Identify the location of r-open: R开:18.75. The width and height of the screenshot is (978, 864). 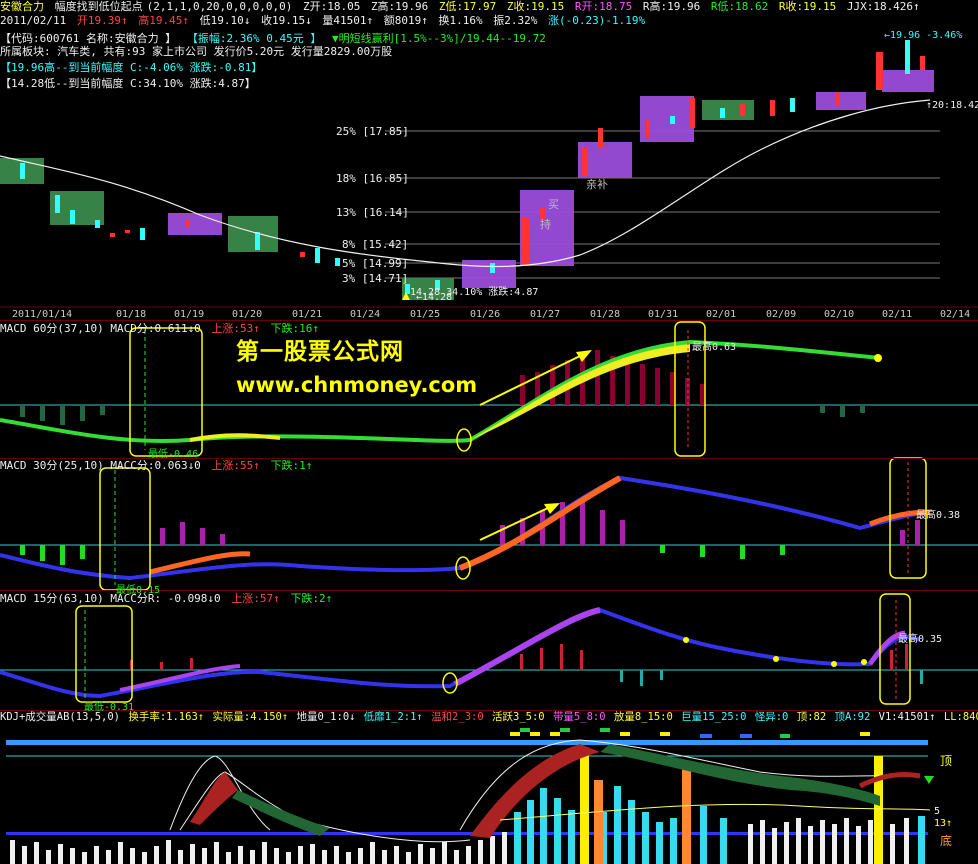
(603, 6).